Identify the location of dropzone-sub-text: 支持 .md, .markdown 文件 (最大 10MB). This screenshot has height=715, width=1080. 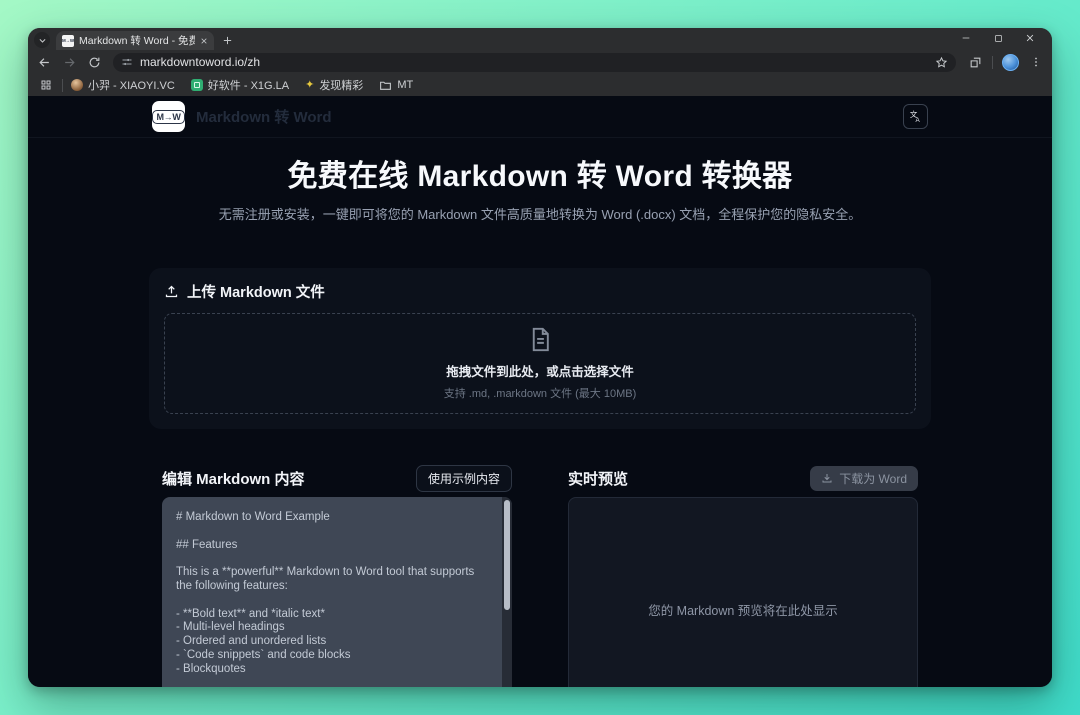
(540, 394).